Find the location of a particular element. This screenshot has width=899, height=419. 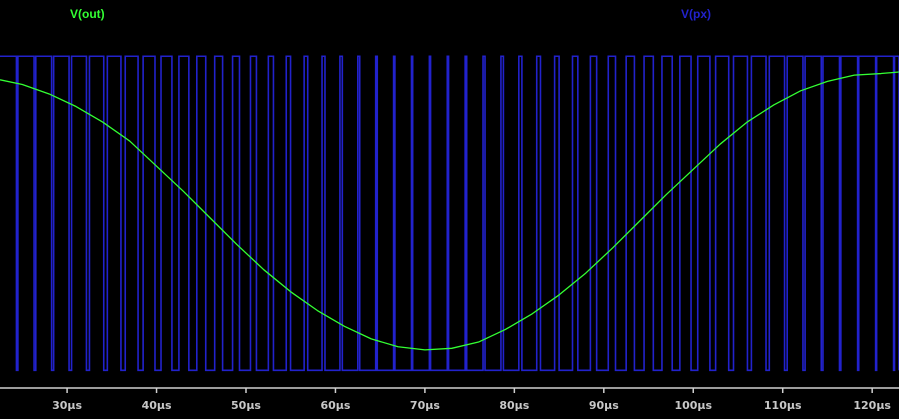

x-tick-label: 60µs is located at coordinates (335, 405).